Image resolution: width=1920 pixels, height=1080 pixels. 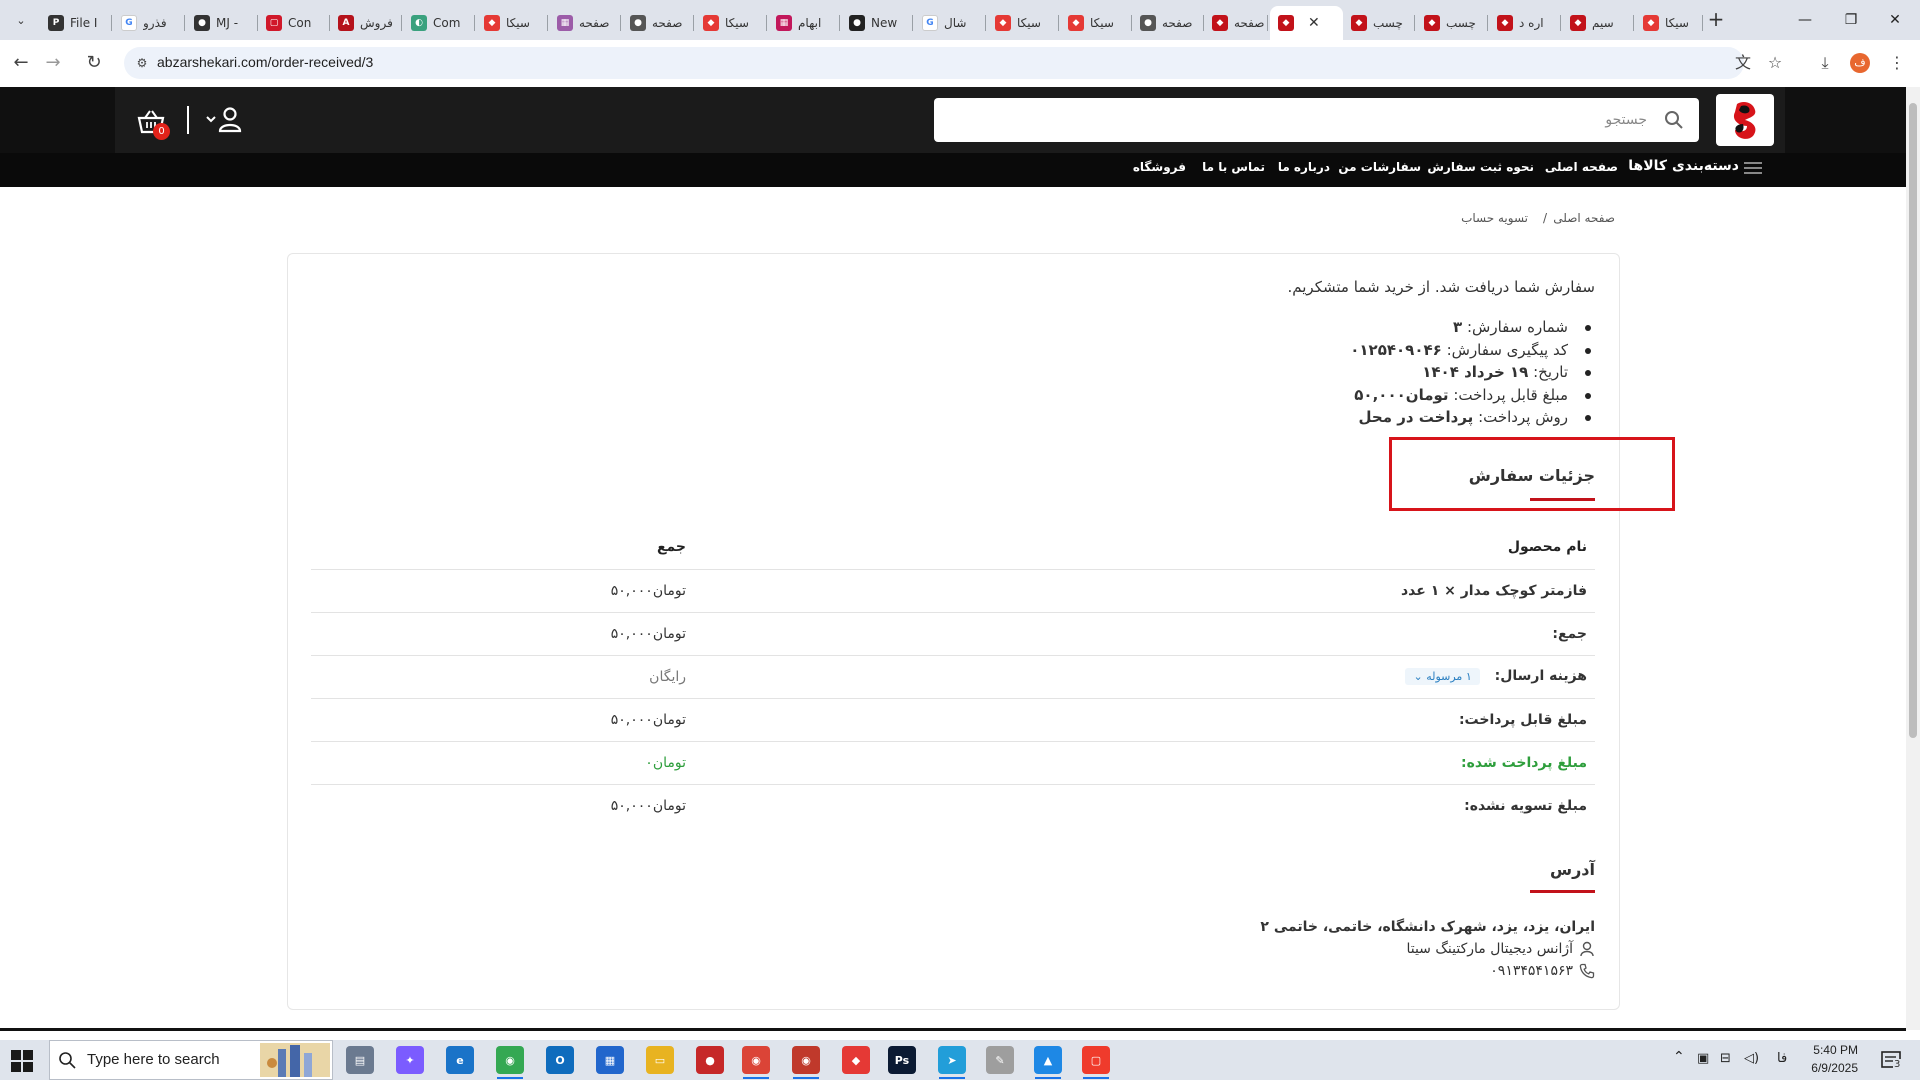 I want to click on item-name-link: فازمتر کوچک مدار, so click(x=1524, y=591).